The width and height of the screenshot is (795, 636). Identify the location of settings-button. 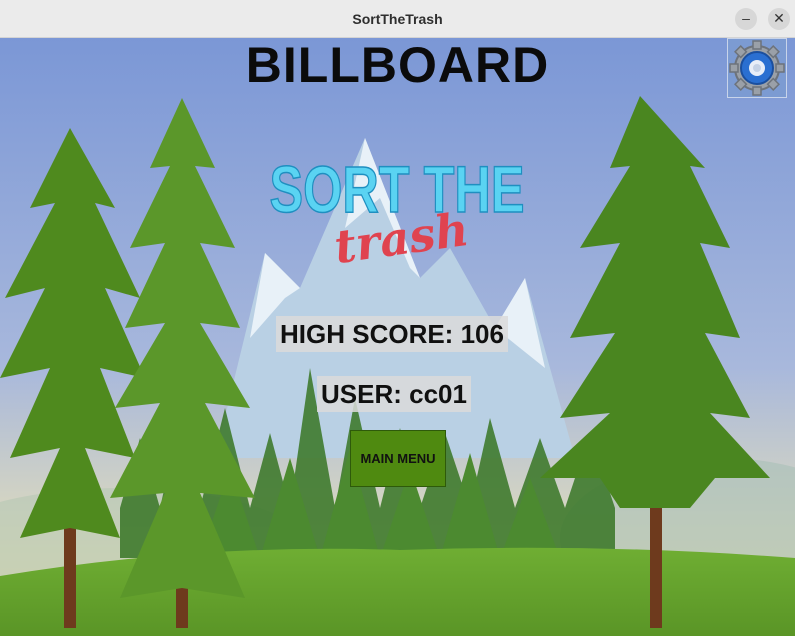
(757, 68).